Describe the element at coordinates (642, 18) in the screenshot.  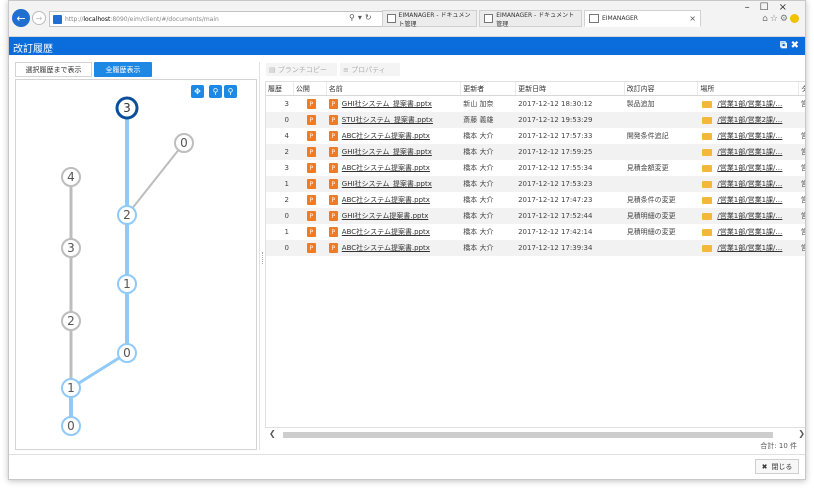
I see `browser-tab-active: EIMANAGER ×` at that location.